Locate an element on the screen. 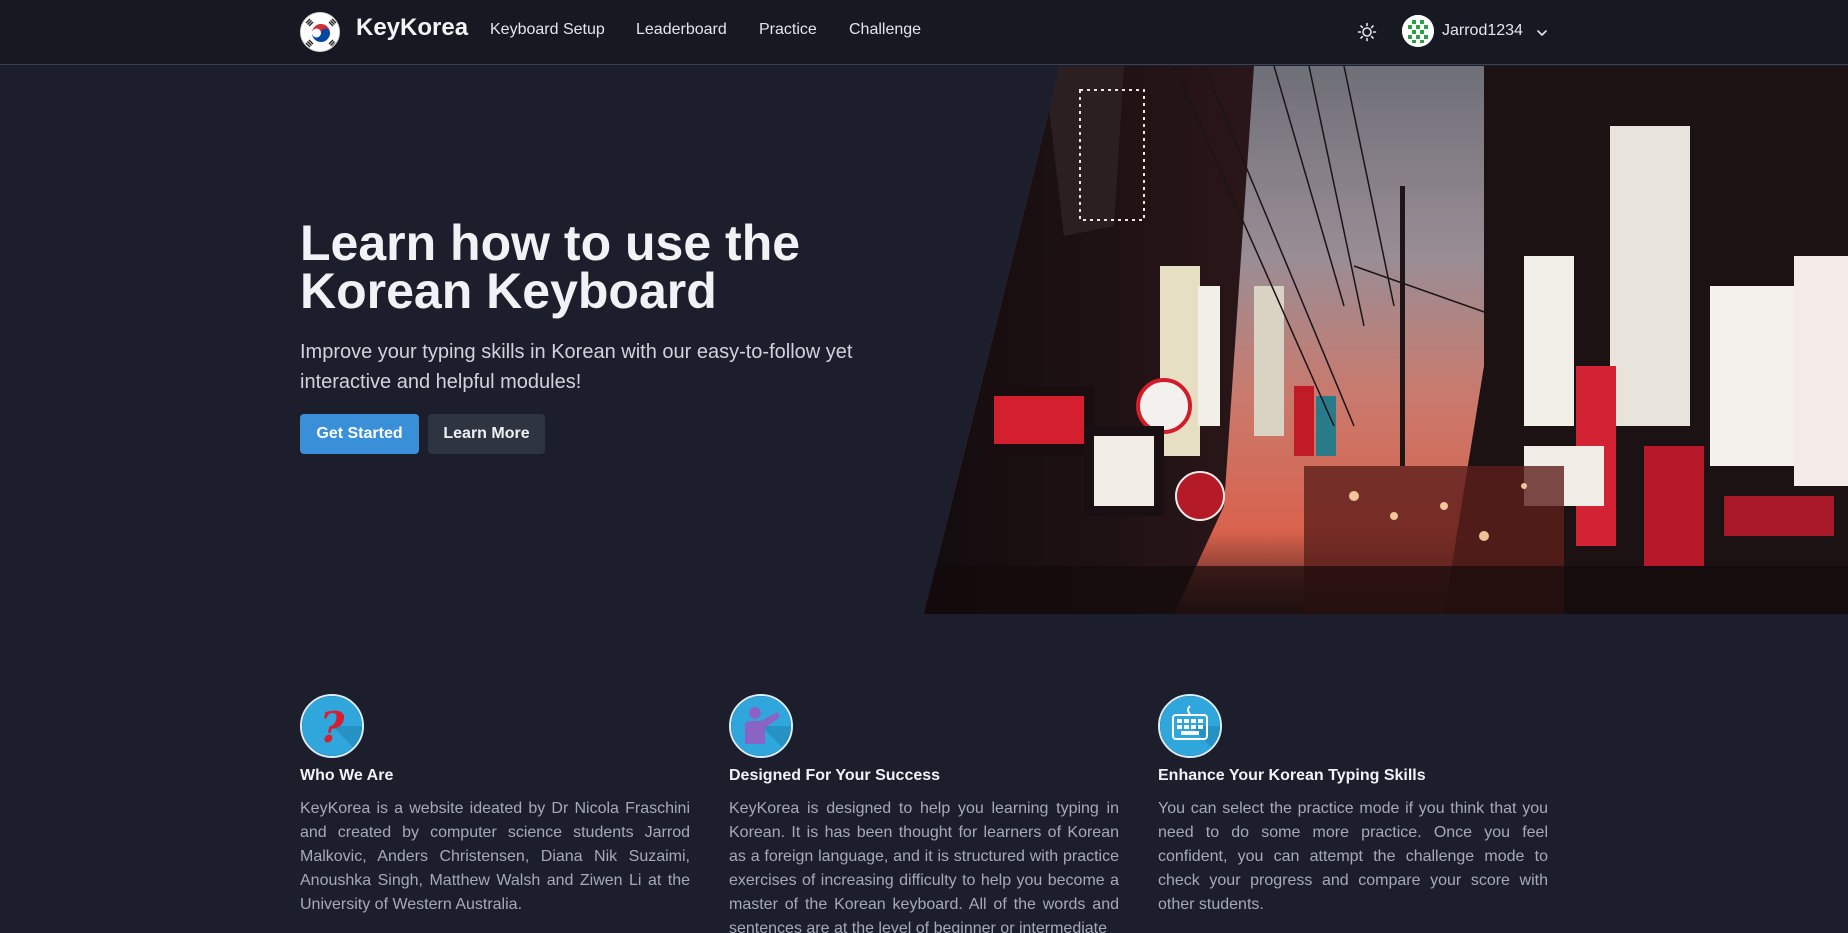  hero-title: Learn how to use the Korean Keyboard is located at coordinates (610, 267).